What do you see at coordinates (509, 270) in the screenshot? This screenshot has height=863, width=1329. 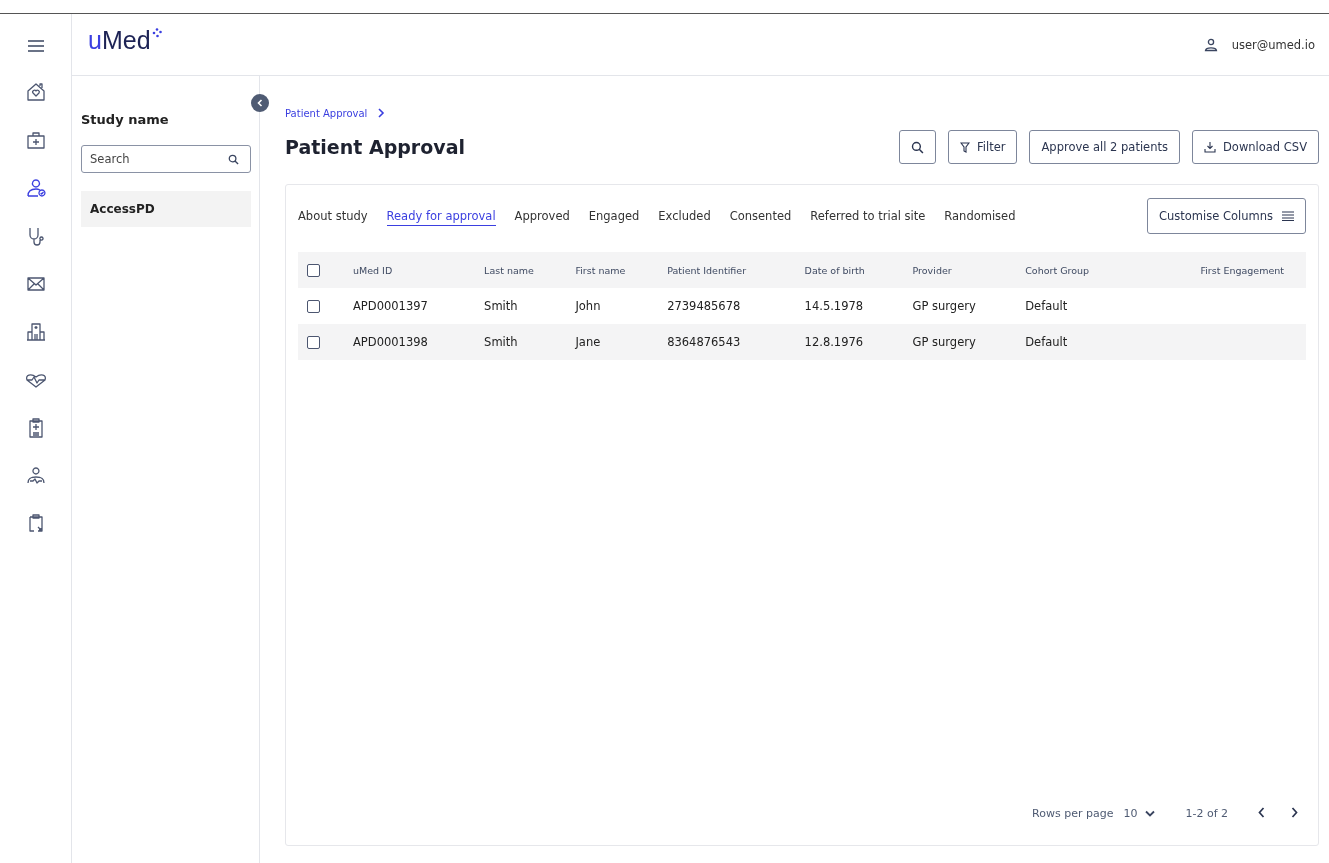 I see `column-header: Last name` at bounding box center [509, 270].